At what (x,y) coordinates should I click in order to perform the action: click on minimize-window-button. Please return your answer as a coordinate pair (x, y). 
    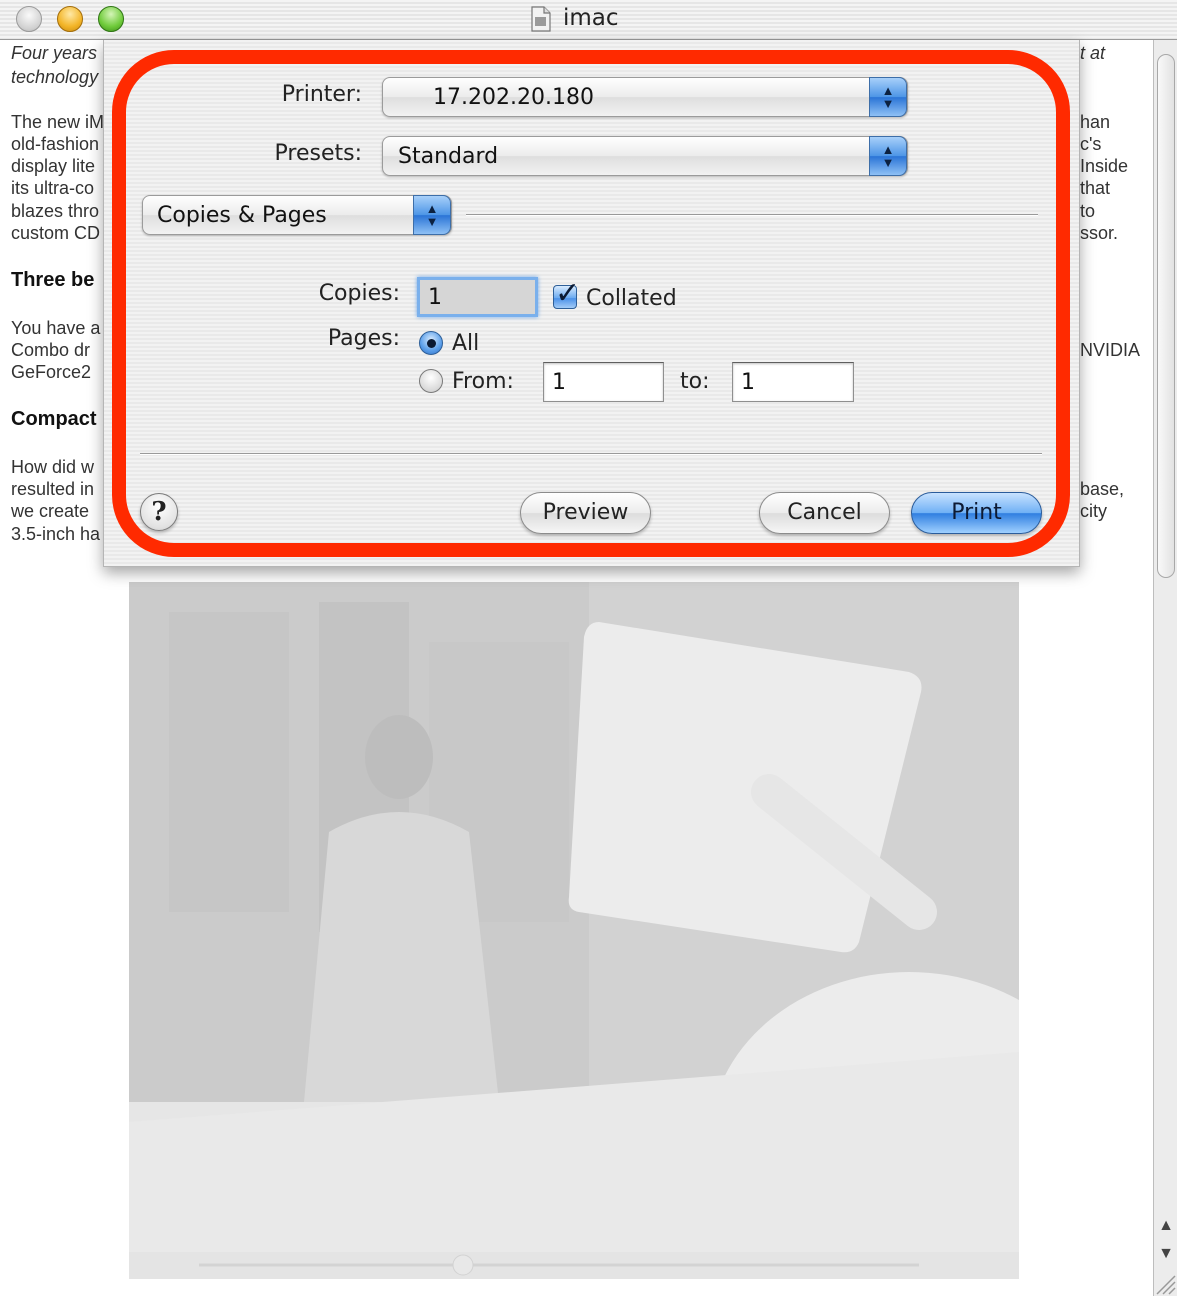
    Looking at the image, I should click on (70, 19).